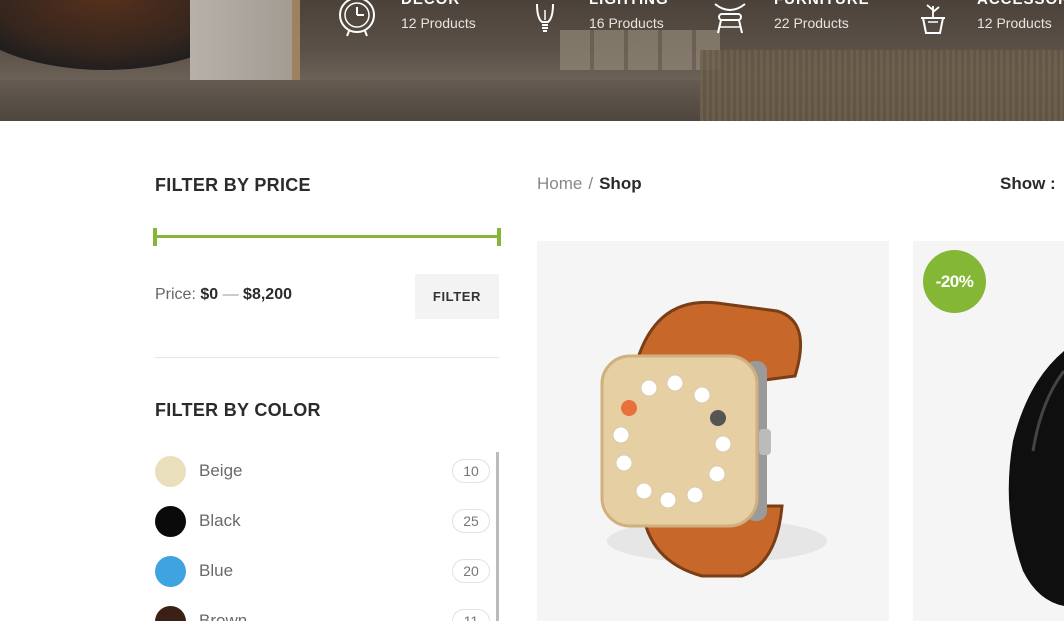 This screenshot has height=626, width=1064. What do you see at coordinates (559, 184) in the screenshot?
I see `breadcrumb-home: Home` at bounding box center [559, 184].